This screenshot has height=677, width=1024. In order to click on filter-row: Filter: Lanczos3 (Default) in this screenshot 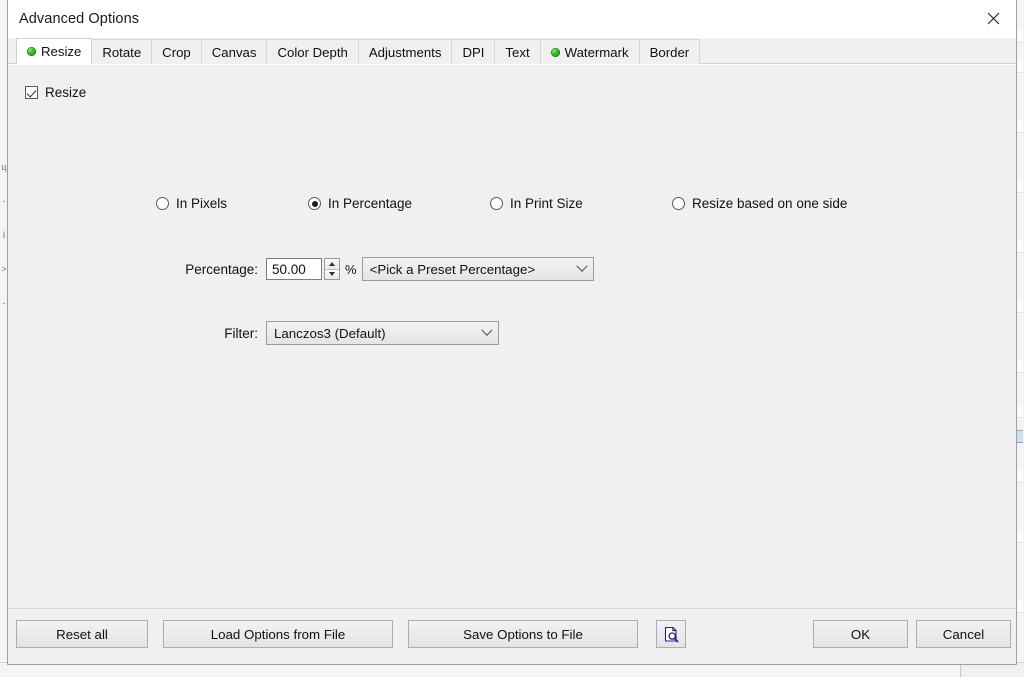, I will do `click(253, 333)`.